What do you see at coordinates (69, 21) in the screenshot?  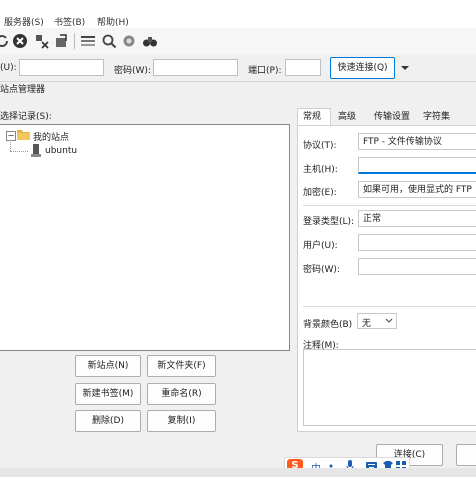 I see `menu-bookmarks: 书签(B)` at bounding box center [69, 21].